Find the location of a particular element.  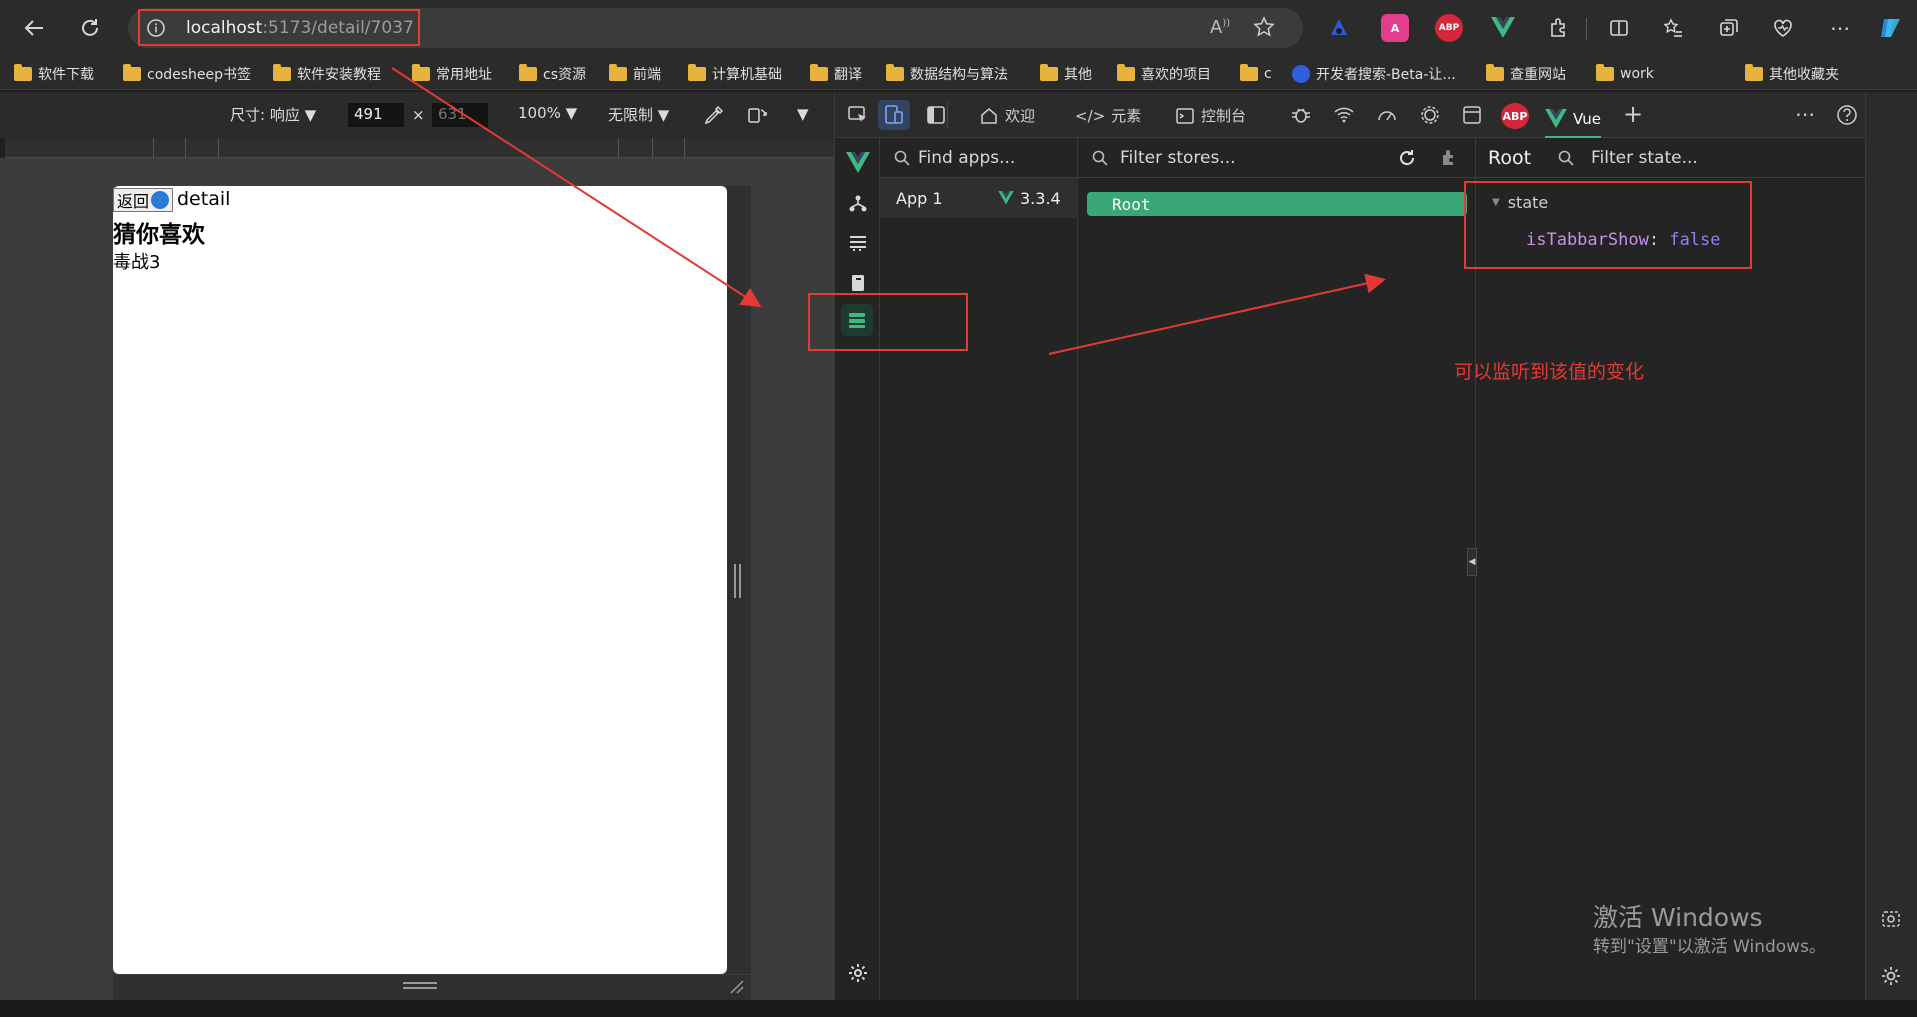

windows-activation-subtitle: 转到"设置"以激活 Windows。 is located at coordinates (1709, 947).